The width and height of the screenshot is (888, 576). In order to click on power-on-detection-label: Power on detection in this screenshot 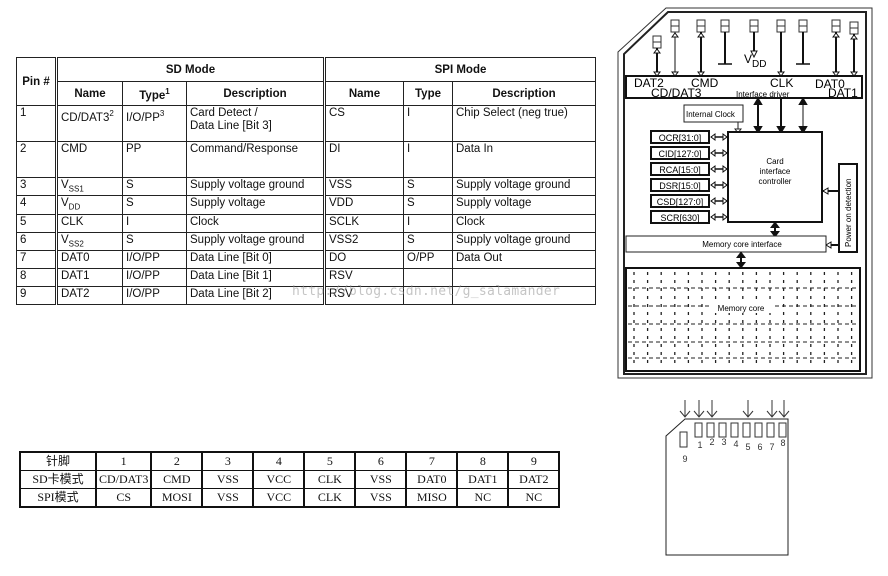, I will do `click(848, 213)`.